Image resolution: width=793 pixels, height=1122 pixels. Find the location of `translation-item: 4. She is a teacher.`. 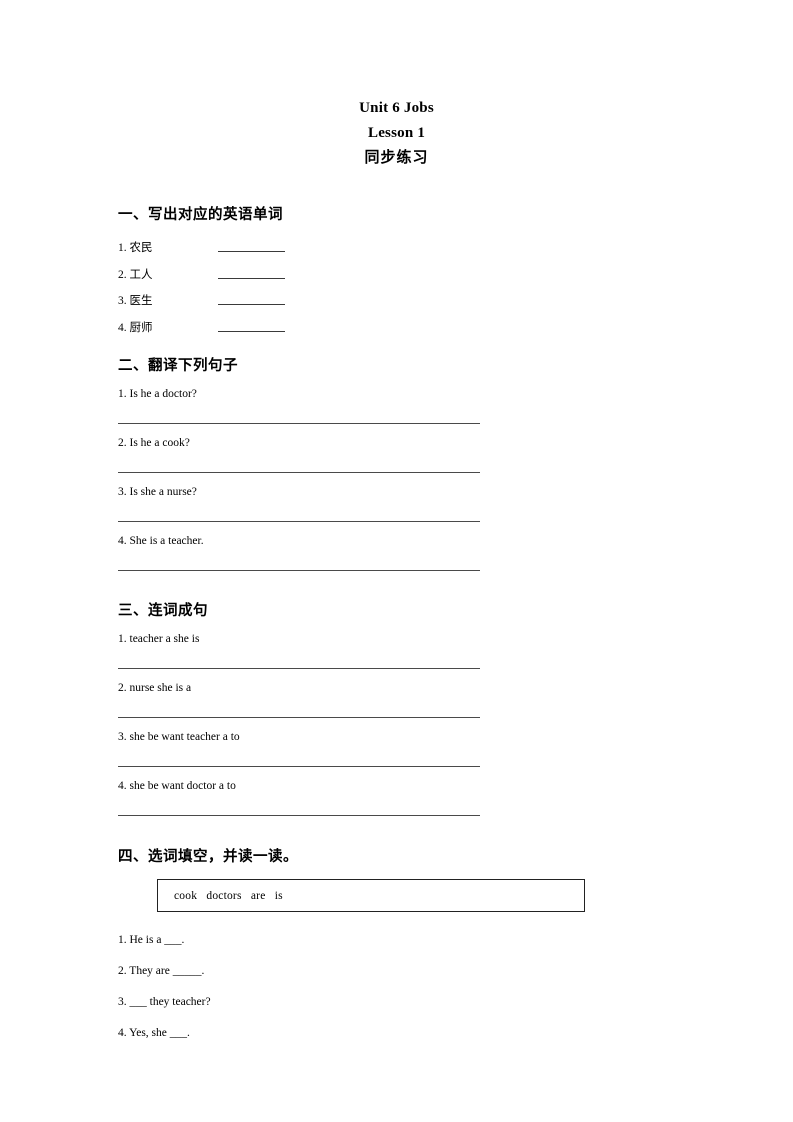

translation-item: 4. She is a teacher. is located at coordinates (398, 552).